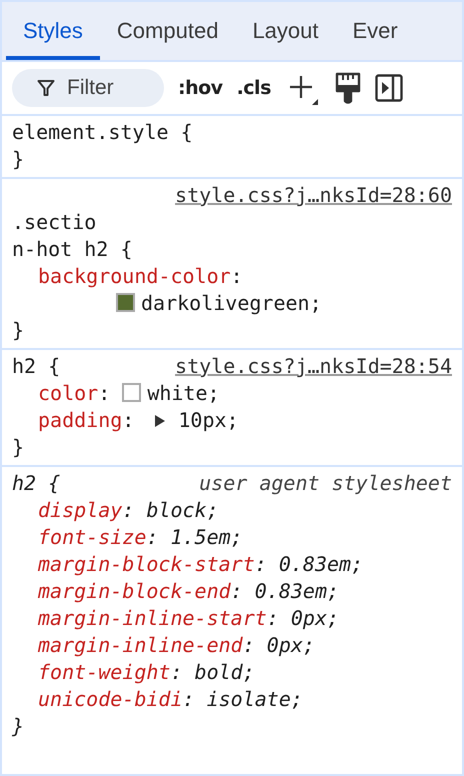  Describe the element at coordinates (92, 537) in the screenshot. I see `property-name: font-size` at that location.